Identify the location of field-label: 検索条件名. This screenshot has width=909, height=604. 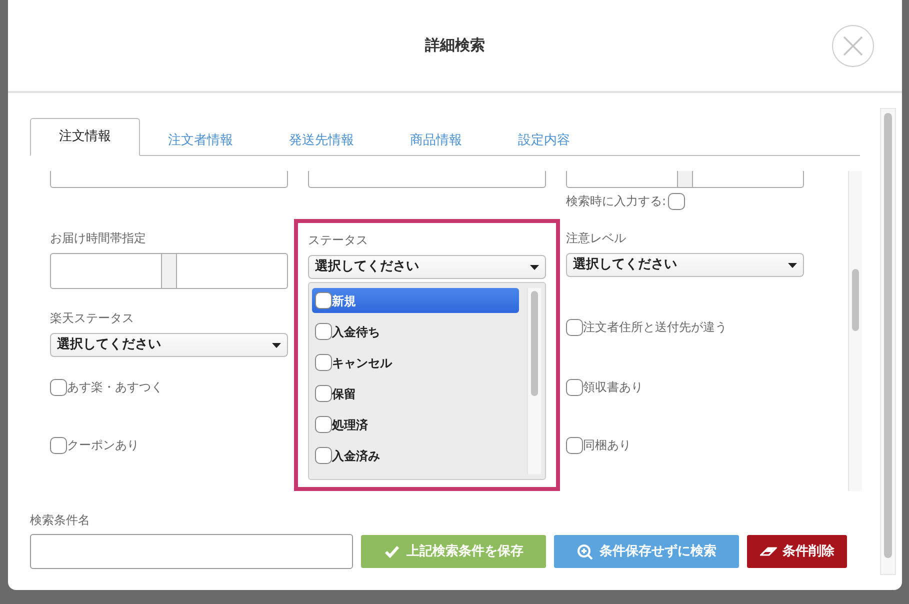
(60, 520).